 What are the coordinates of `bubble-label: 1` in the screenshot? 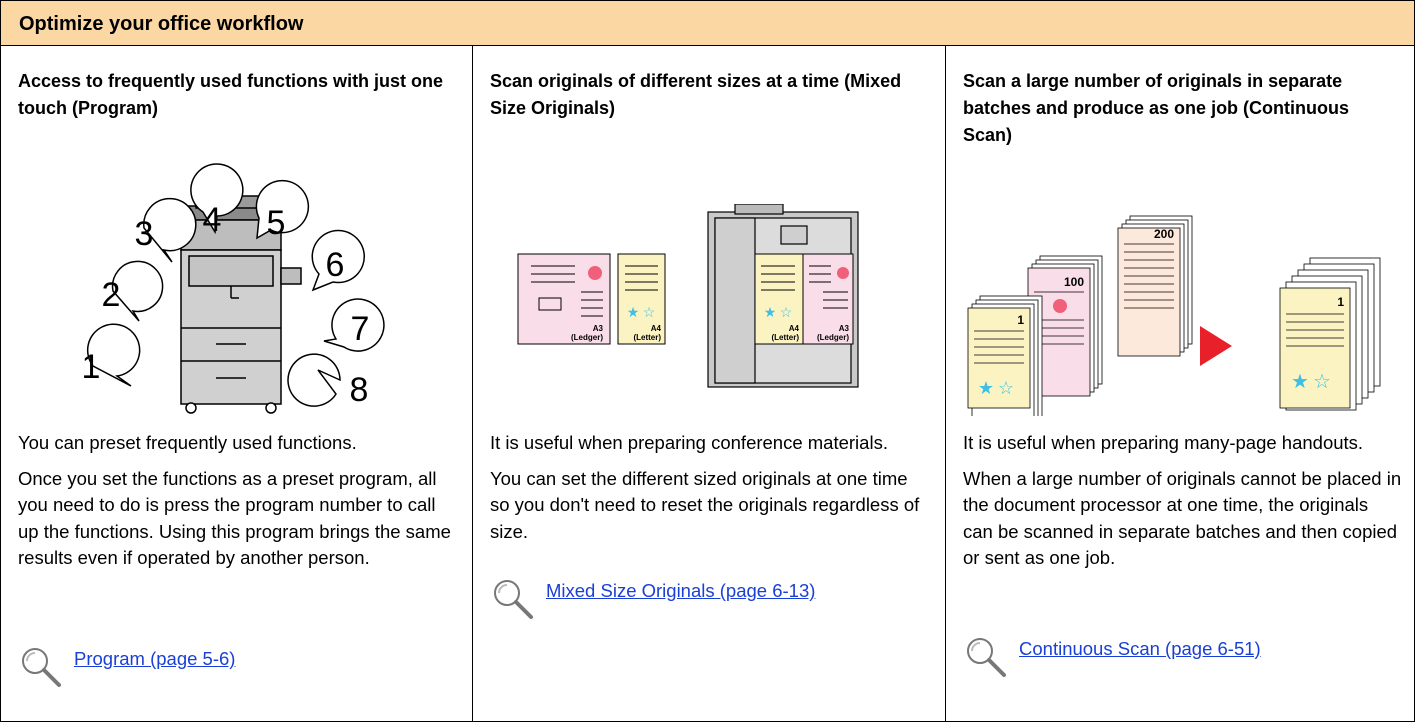 It's located at (91, 367).